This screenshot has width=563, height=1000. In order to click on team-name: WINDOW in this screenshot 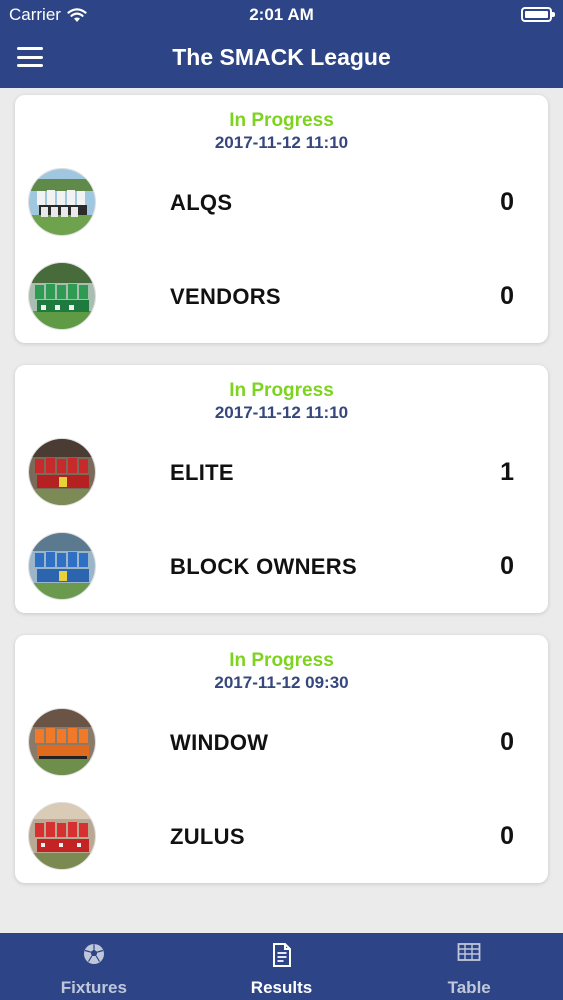, I will do `click(219, 742)`.